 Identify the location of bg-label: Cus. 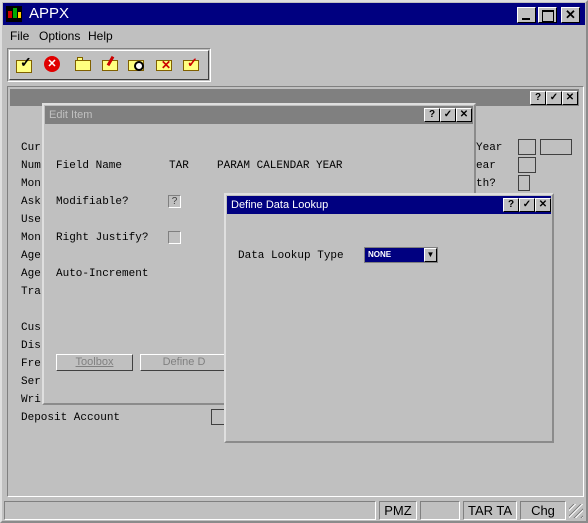
(31, 328).